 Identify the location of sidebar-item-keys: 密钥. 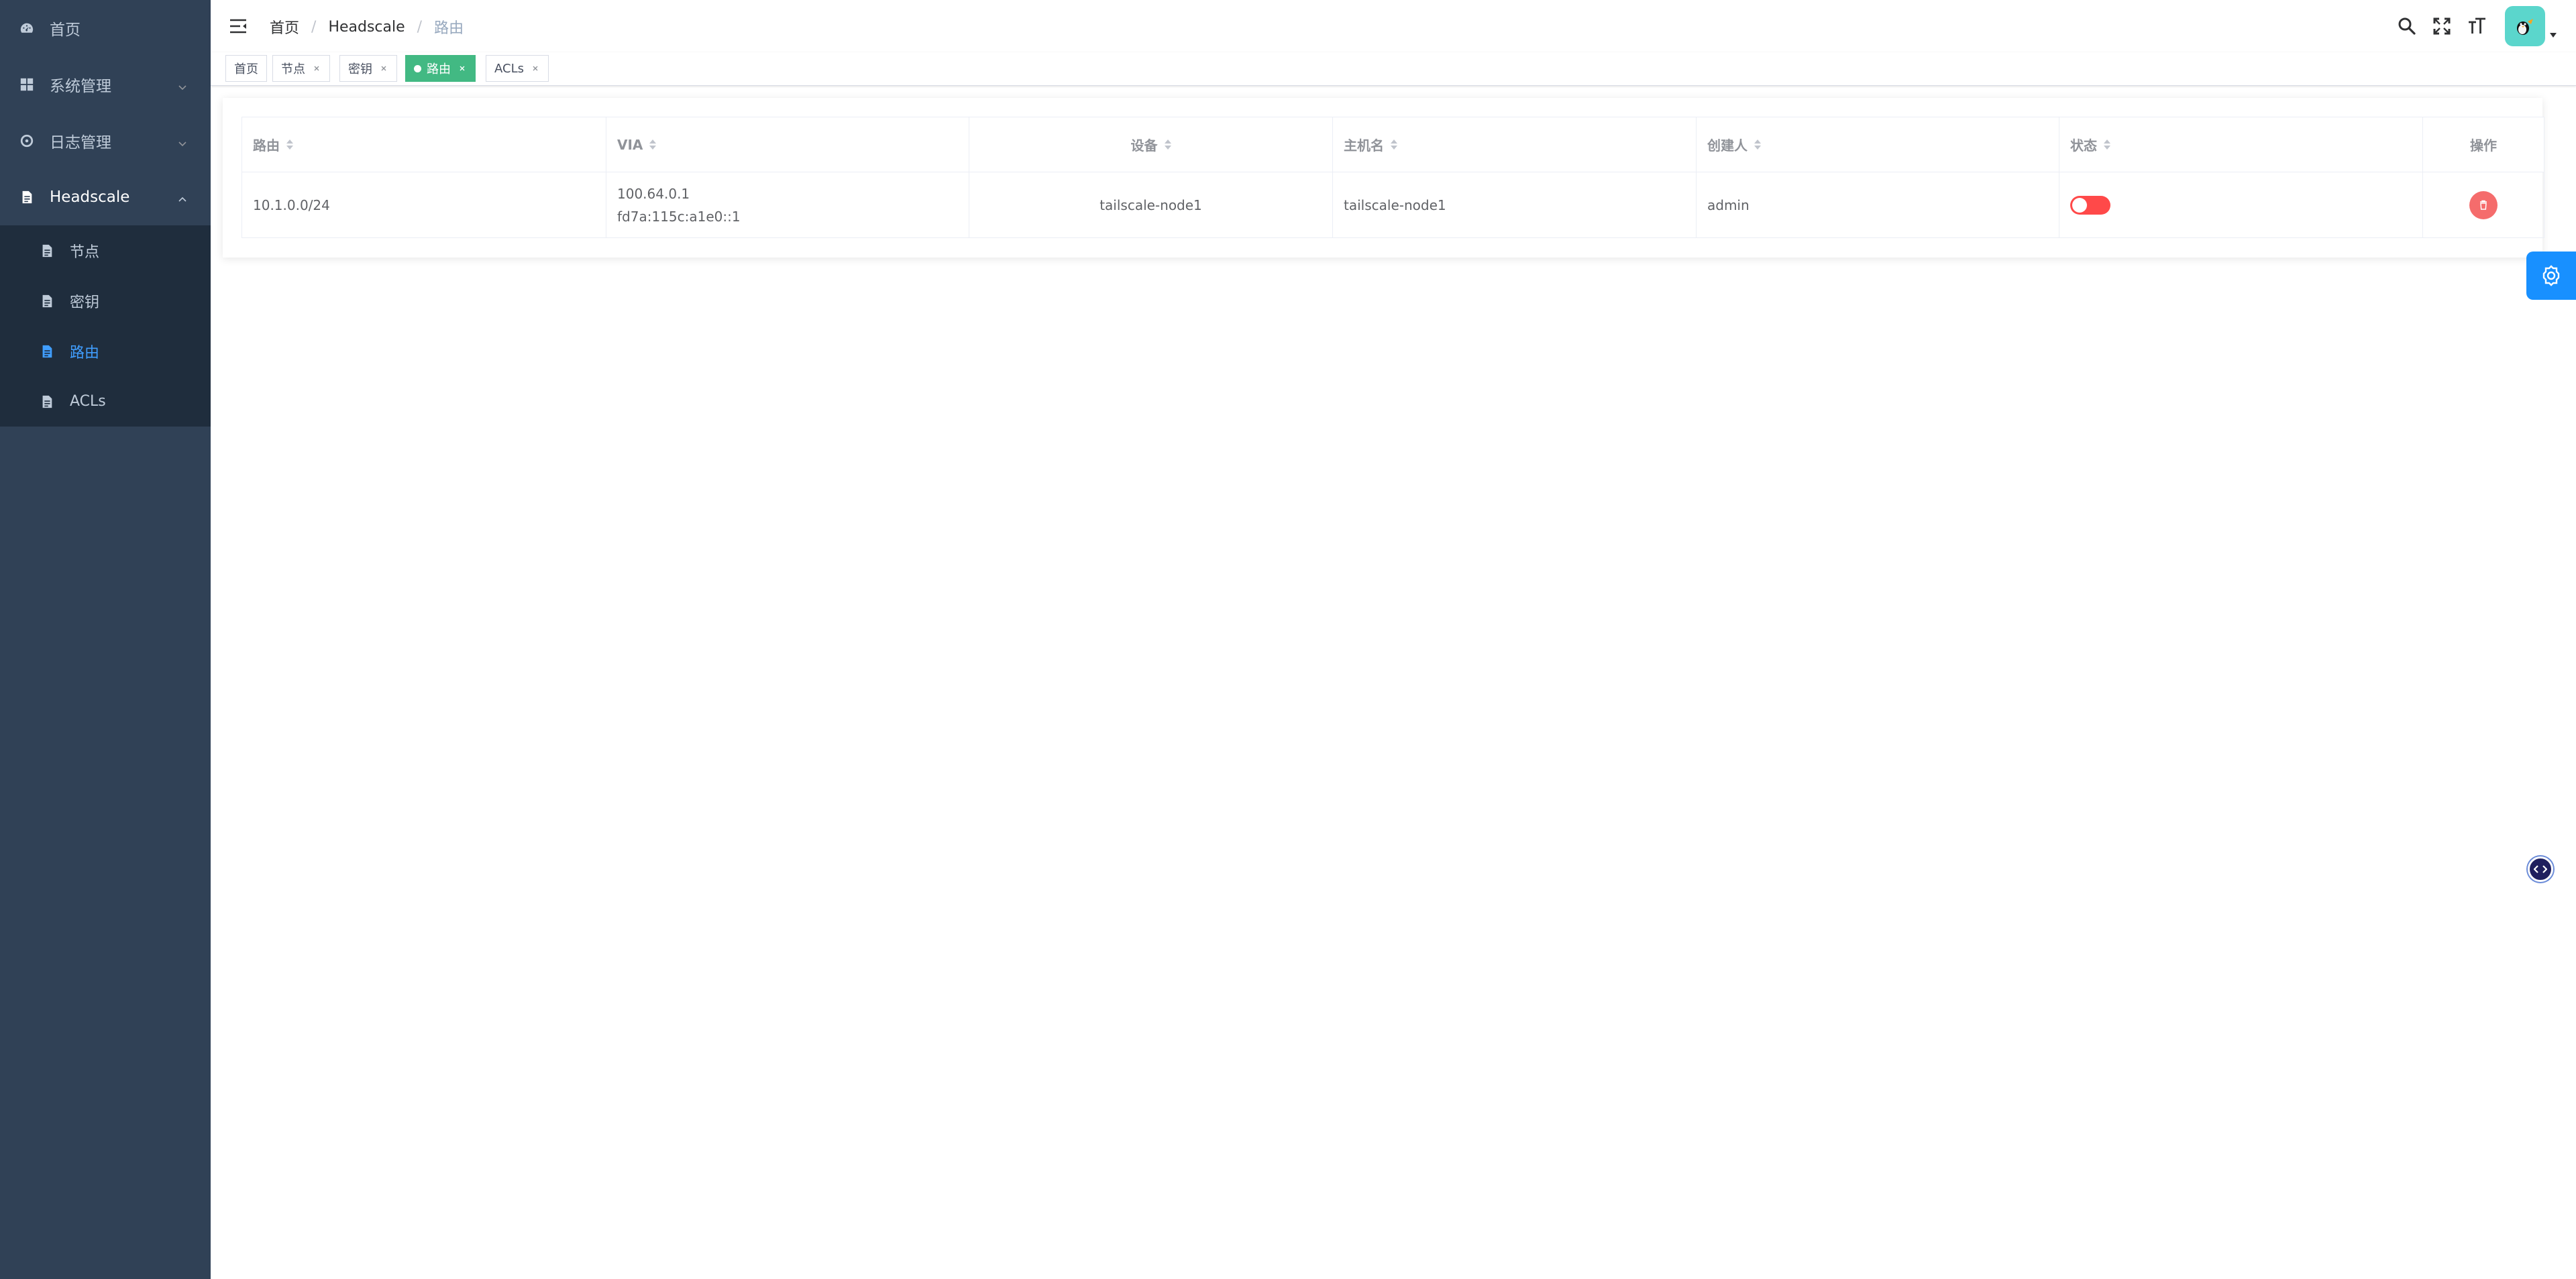
(105, 301).